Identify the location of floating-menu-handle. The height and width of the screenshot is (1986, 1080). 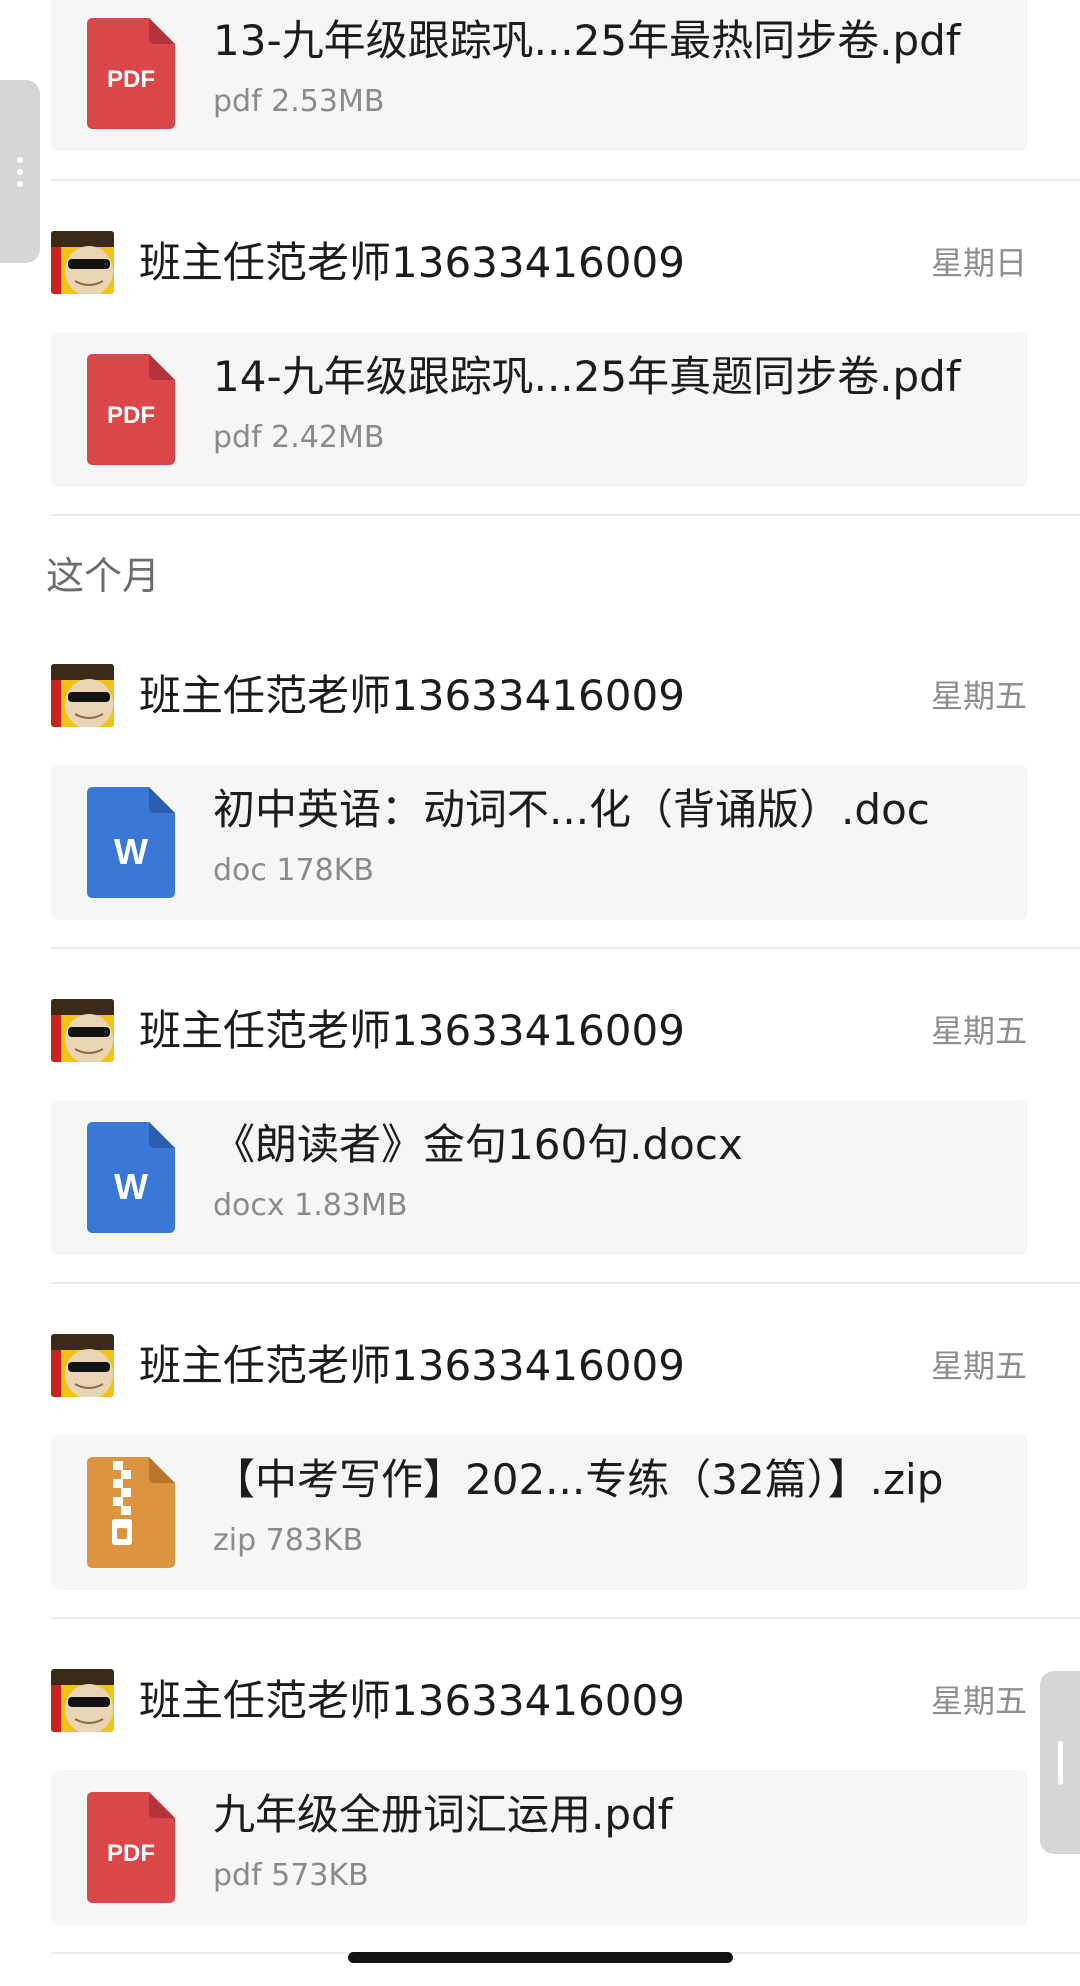
(20, 171).